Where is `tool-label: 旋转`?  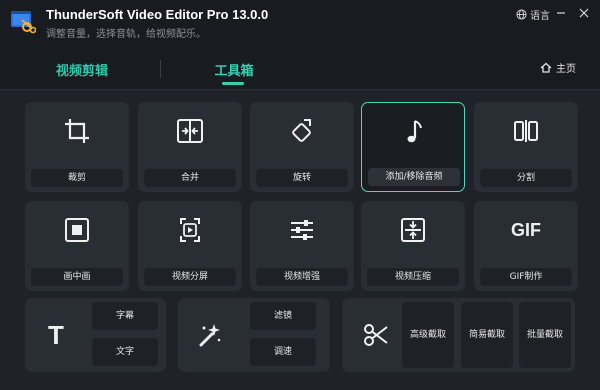
tool-label: 旋转 is located at coordinates (302, 178).